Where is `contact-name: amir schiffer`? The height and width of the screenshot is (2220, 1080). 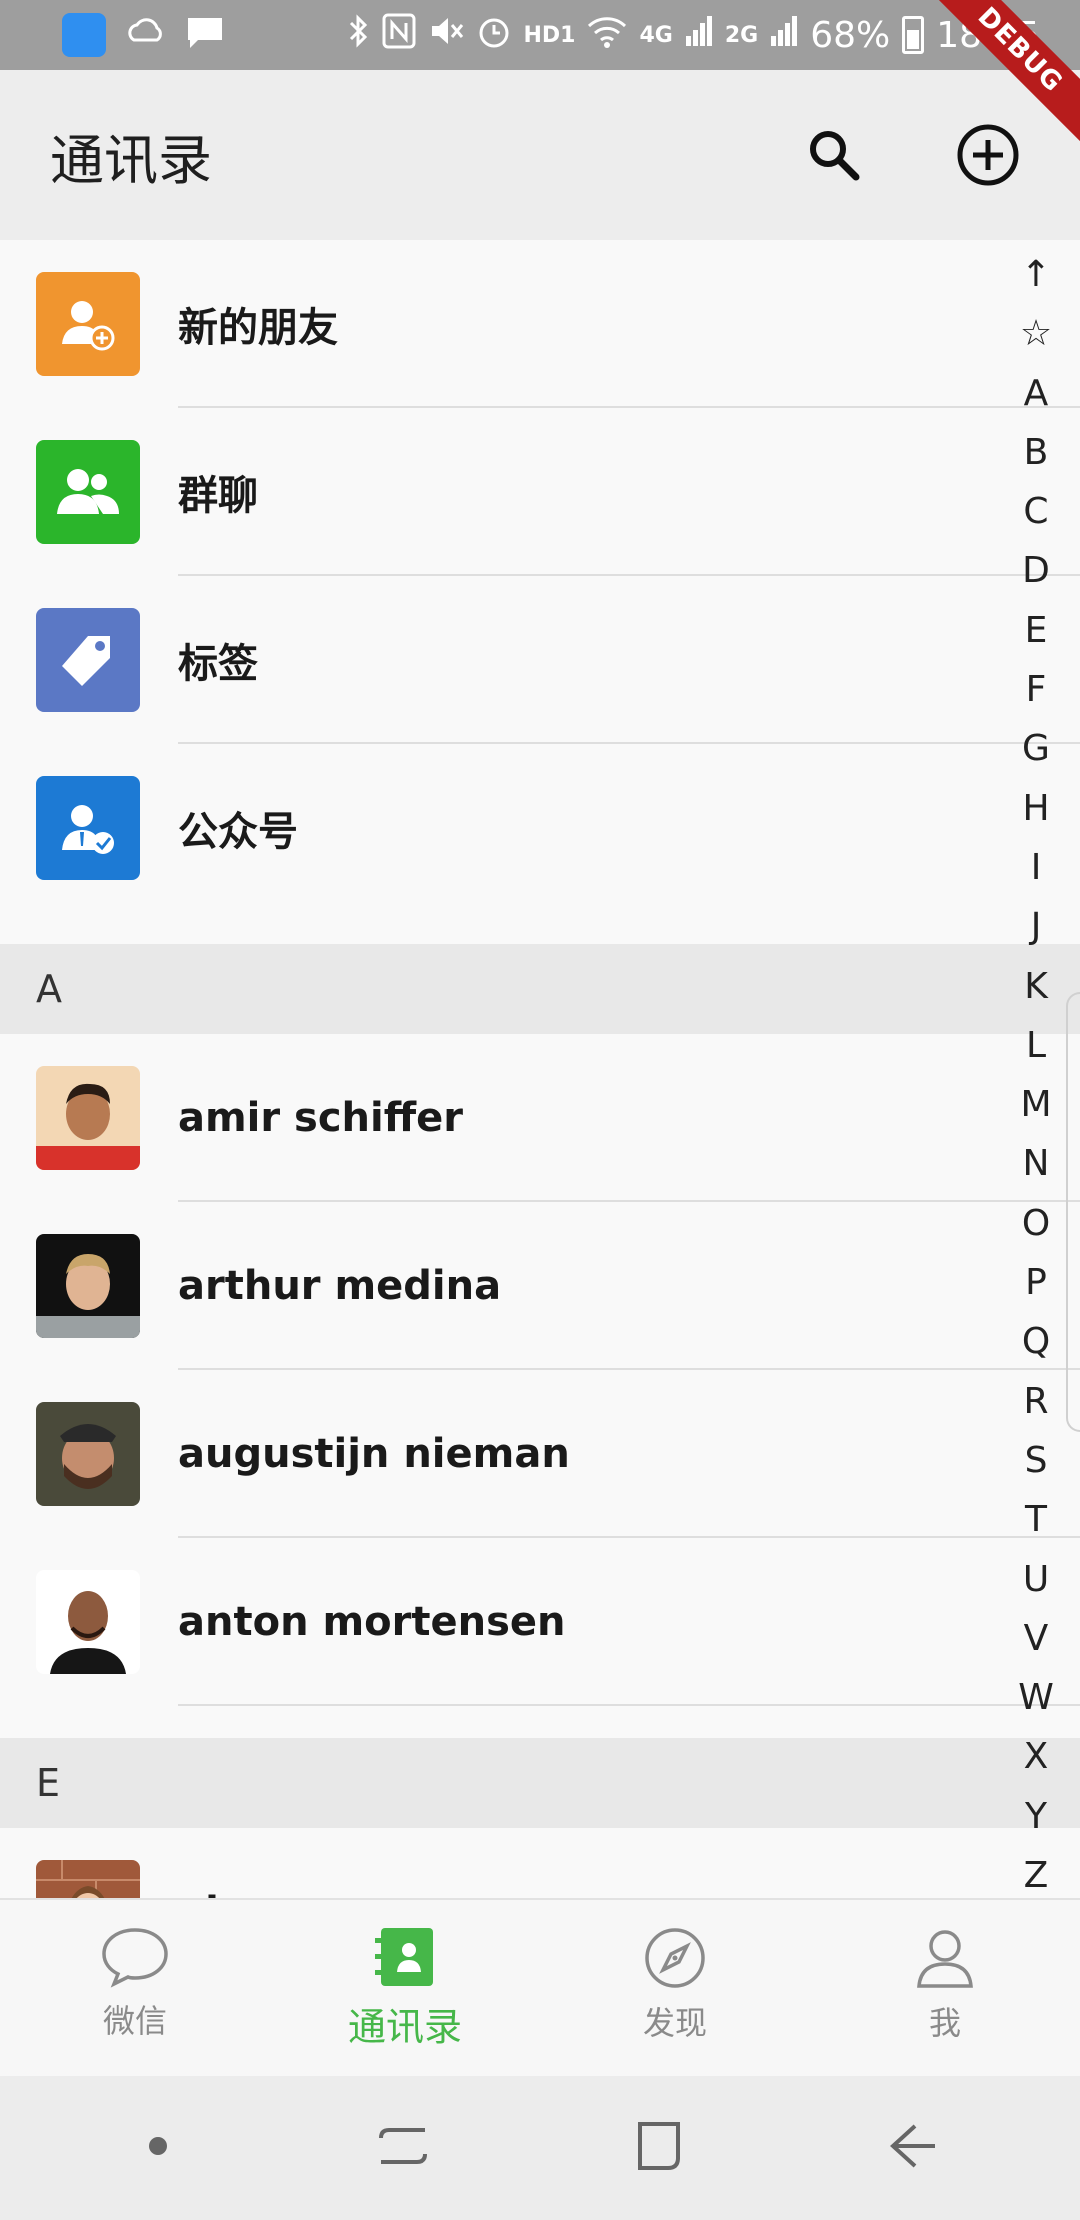 contact-name: amir schiffer is located at coordinates (320, 1118).